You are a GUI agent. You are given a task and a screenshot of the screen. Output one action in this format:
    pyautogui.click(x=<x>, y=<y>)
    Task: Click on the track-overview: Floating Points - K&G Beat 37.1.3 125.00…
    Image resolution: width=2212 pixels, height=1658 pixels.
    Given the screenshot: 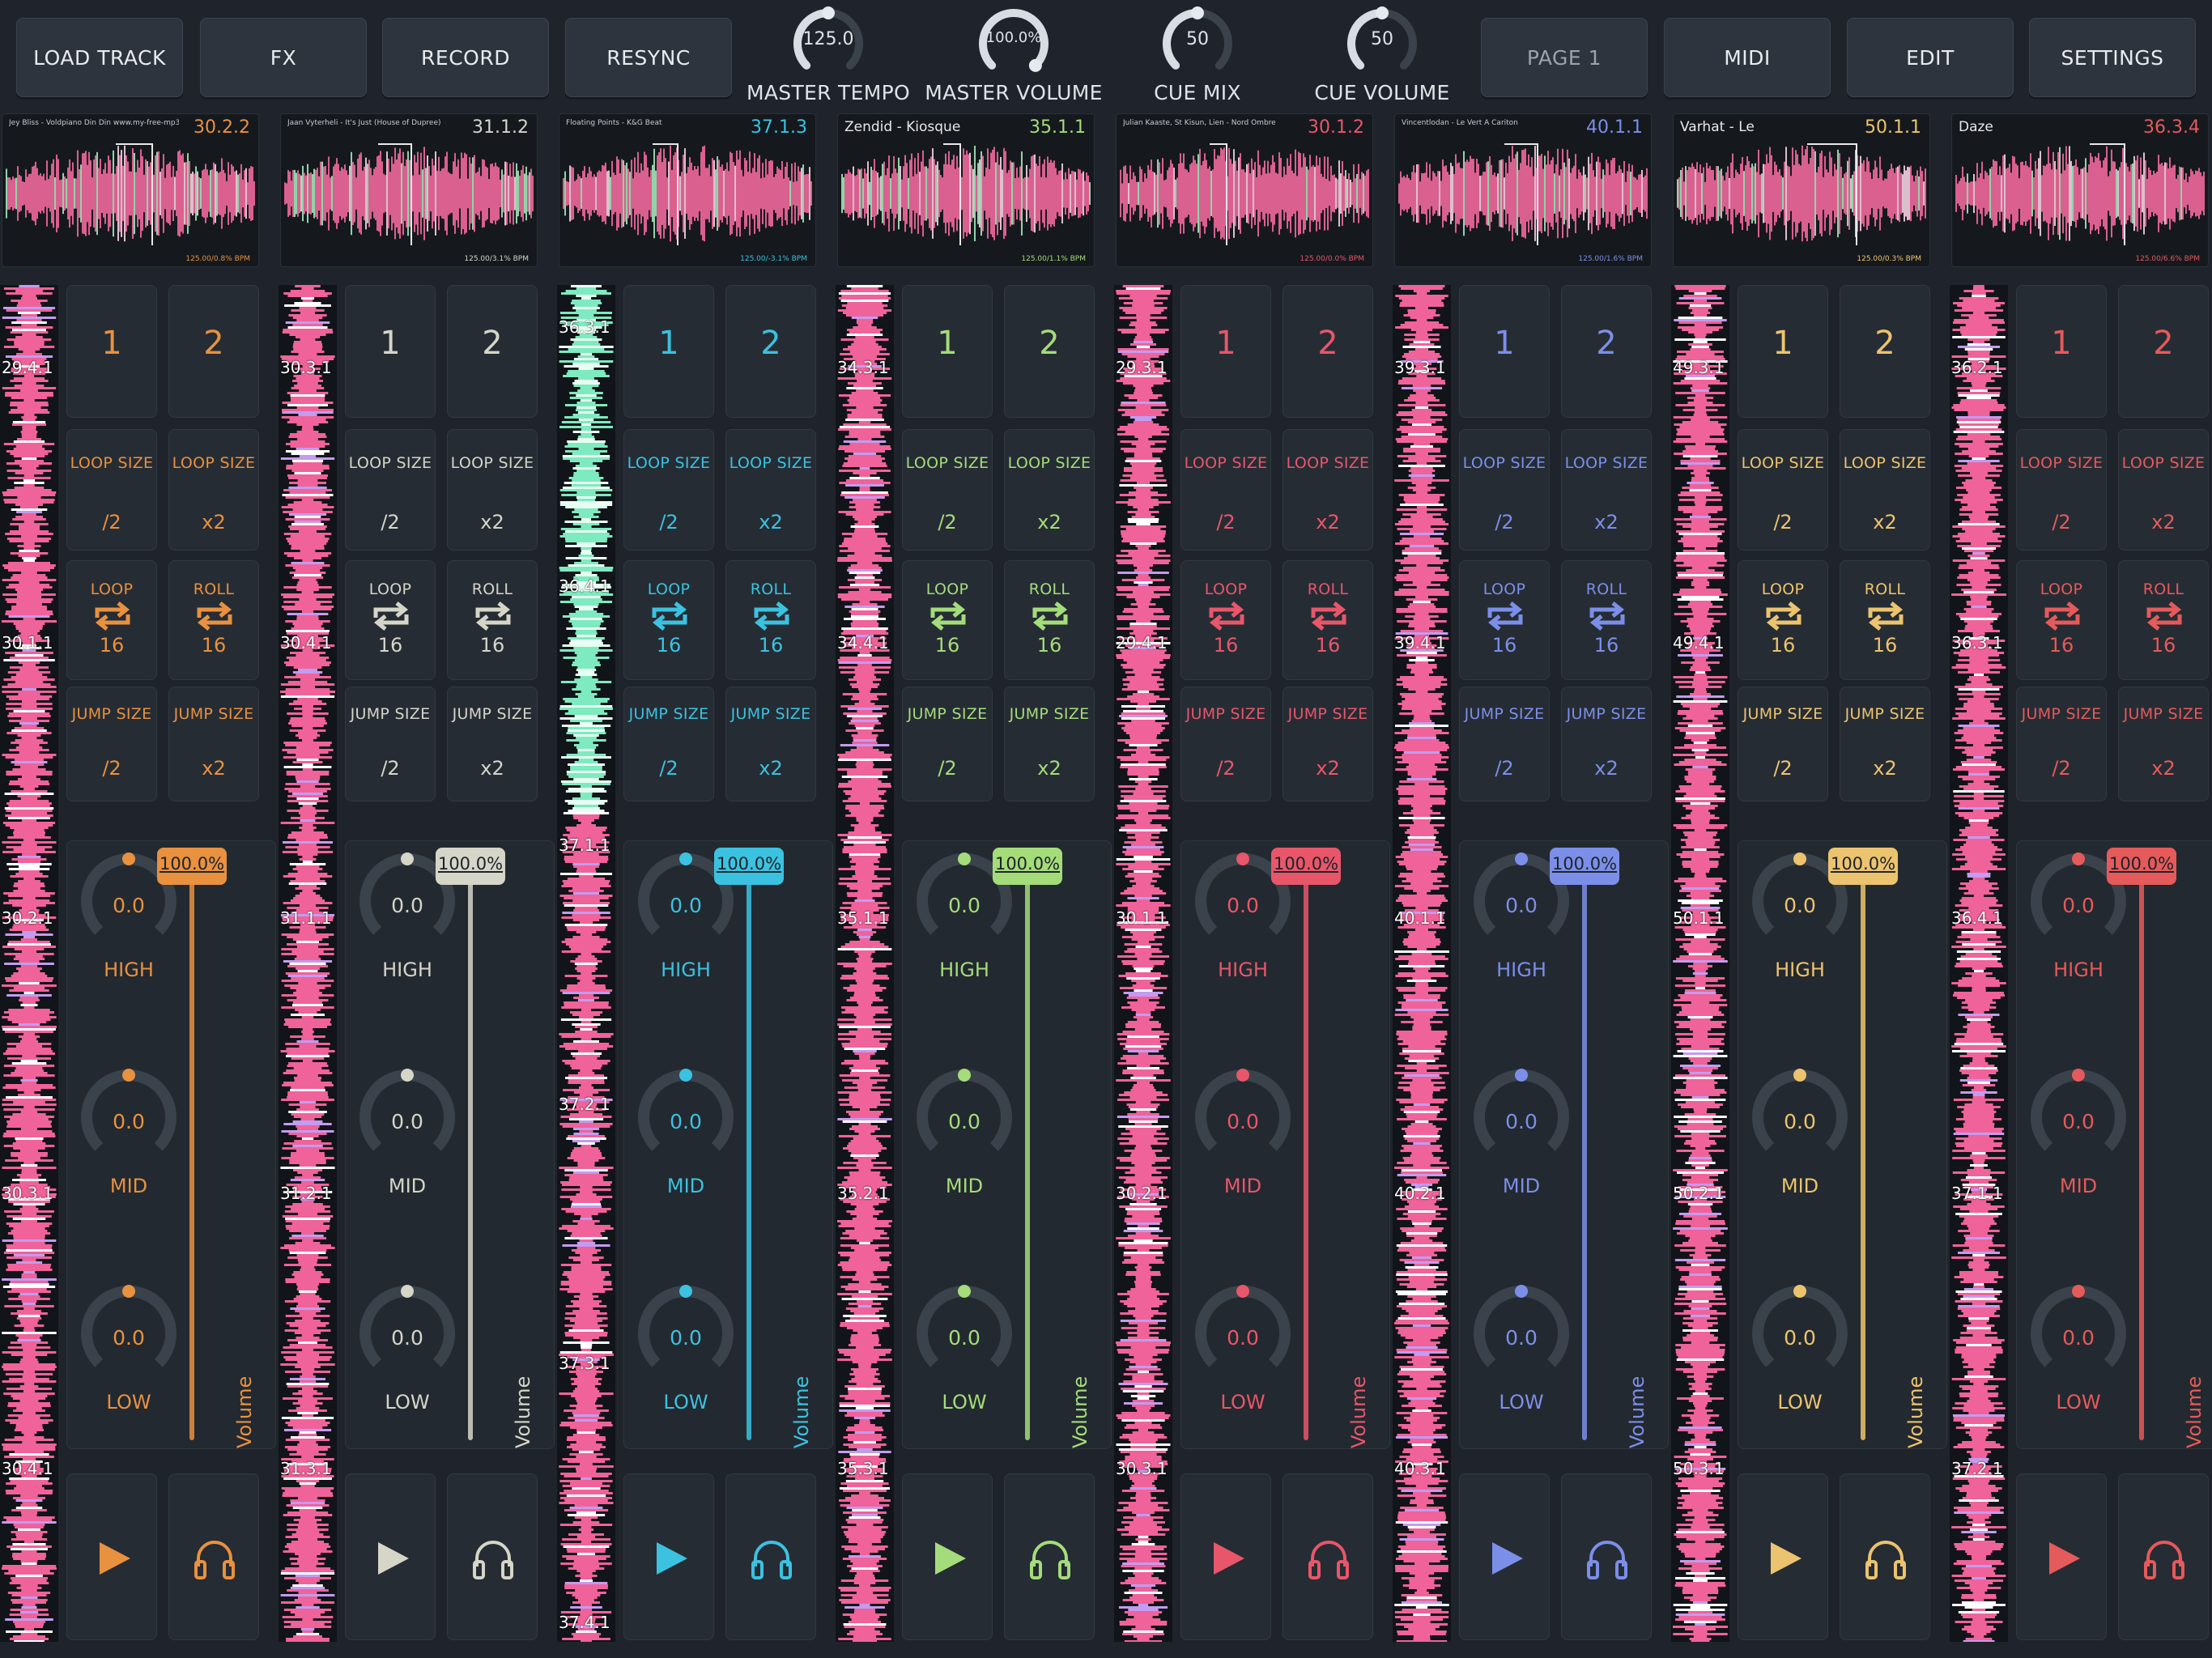 What is the action you would take?
    pyautogui.click(x=687, y=190)
    